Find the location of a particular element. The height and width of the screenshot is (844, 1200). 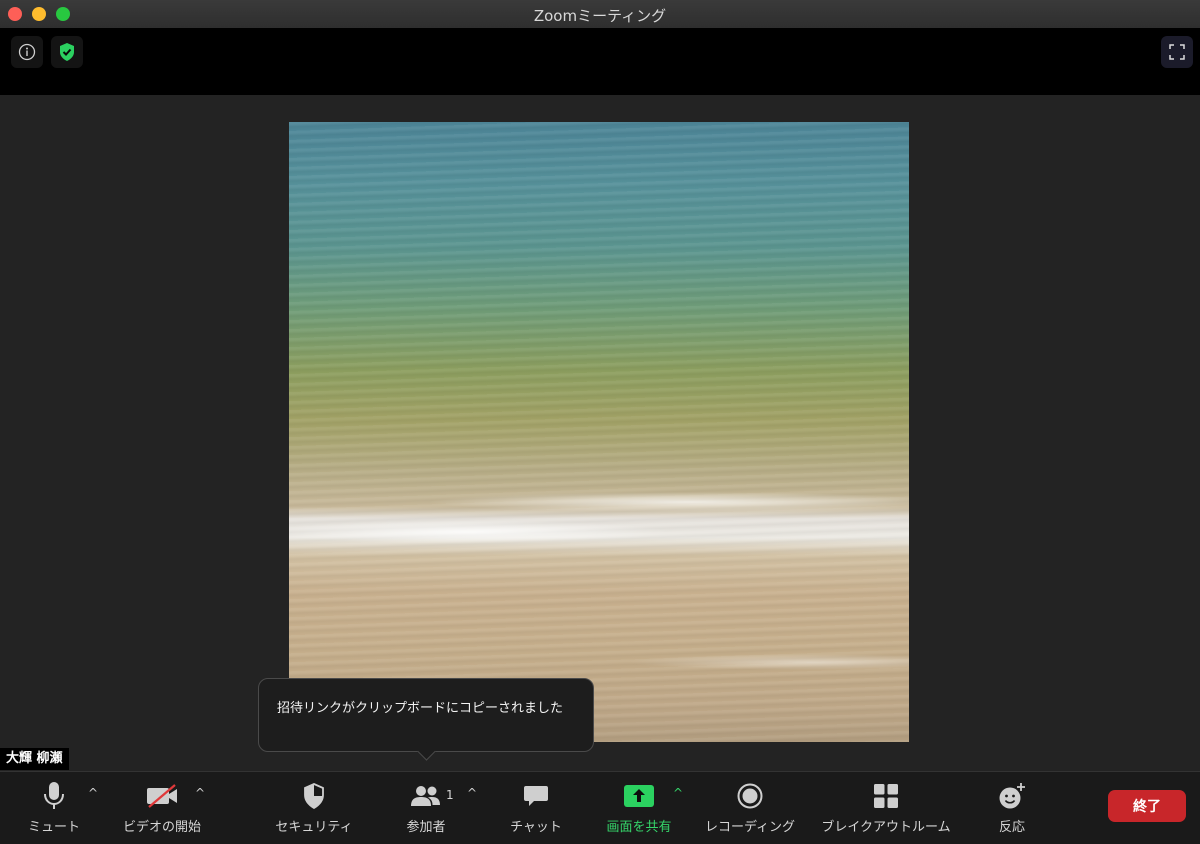

meeting-top-bar is located at coordinates (600, 61).